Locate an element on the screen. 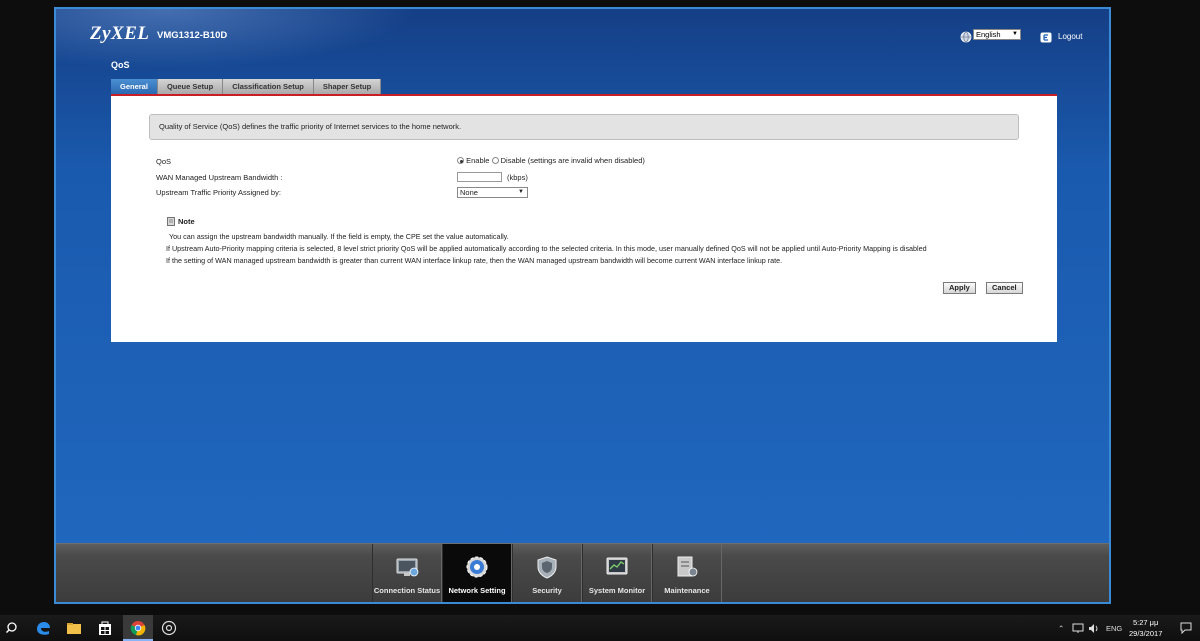 The image size is (1200, 641). input-language: ENG is located at coordinates (1114, 628).